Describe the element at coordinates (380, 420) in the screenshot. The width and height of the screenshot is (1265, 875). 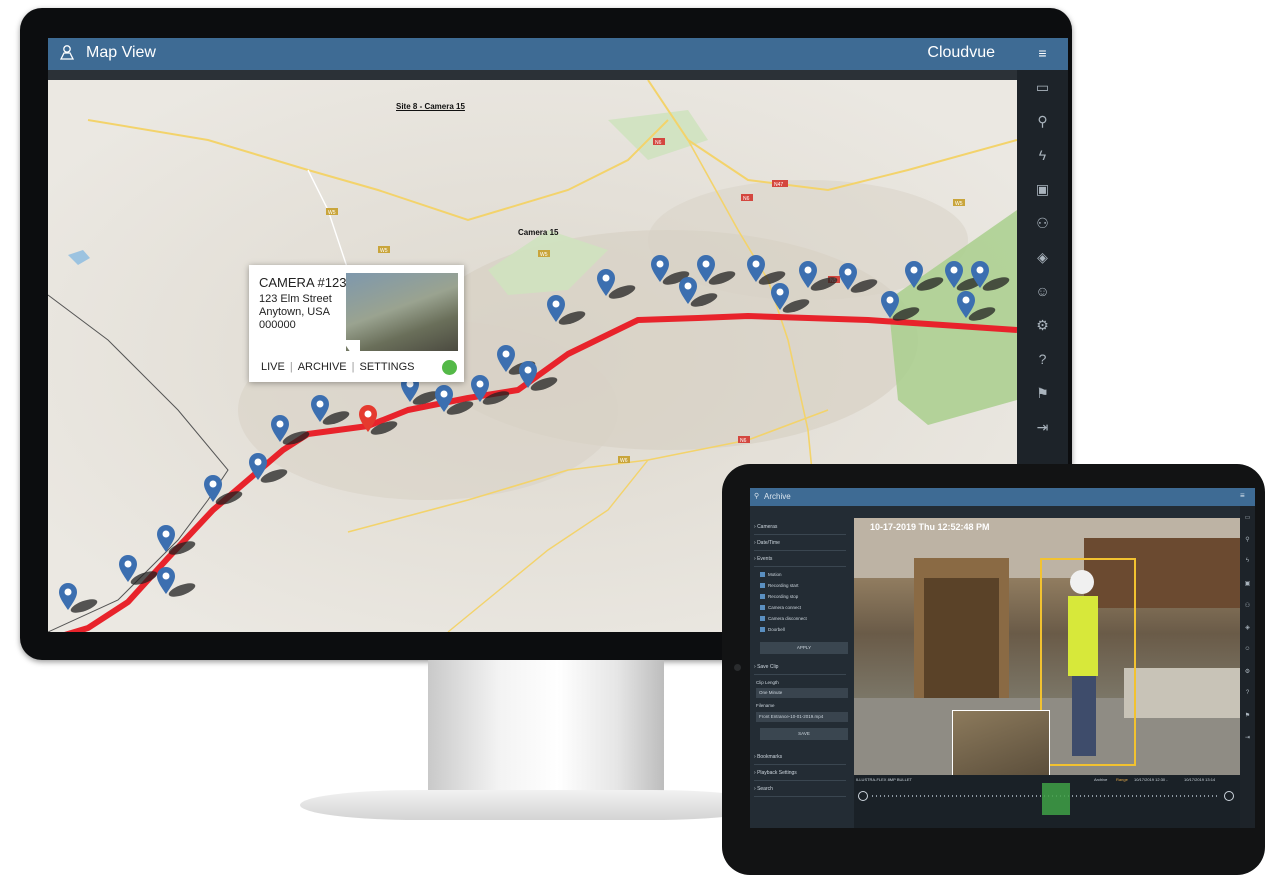
I see `camera-pin-selected` at that location.